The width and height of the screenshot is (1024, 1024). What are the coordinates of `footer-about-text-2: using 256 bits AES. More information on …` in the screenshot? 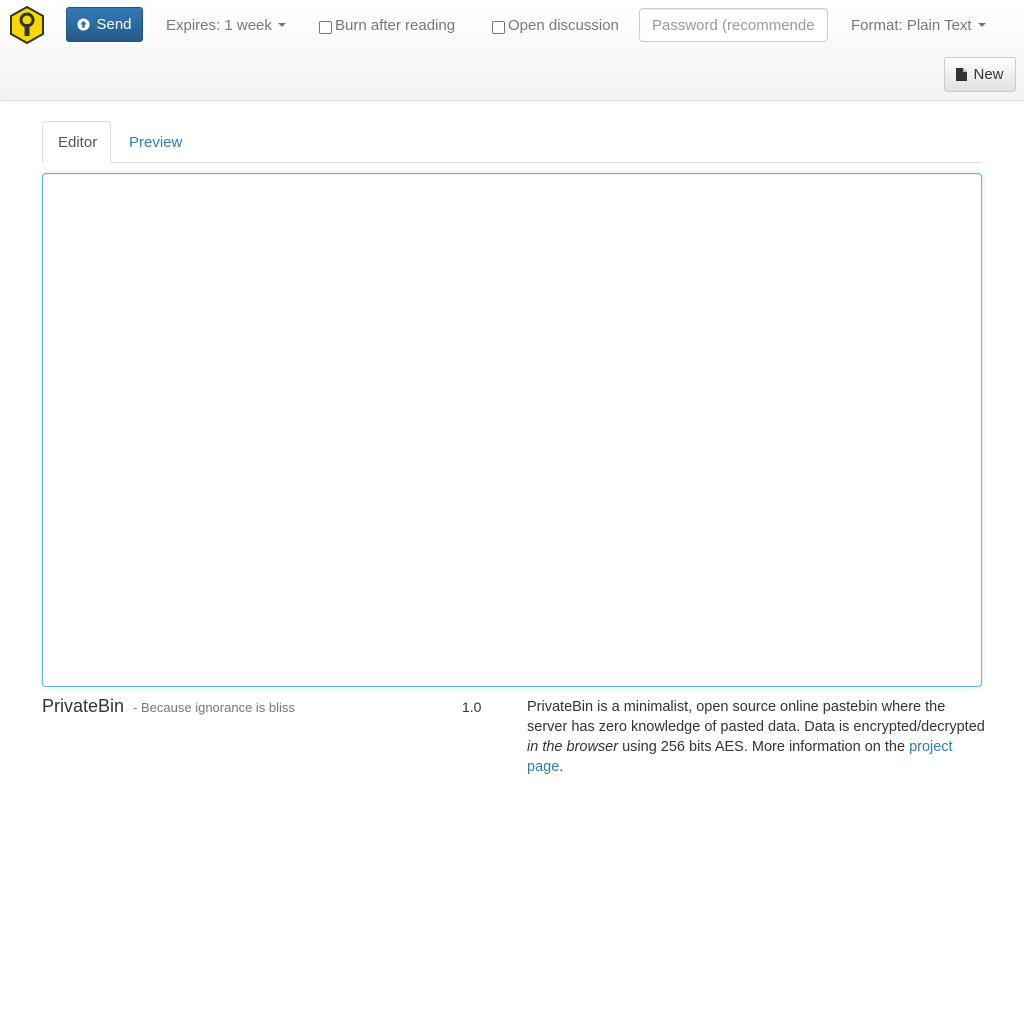 It's located at (764, 747).